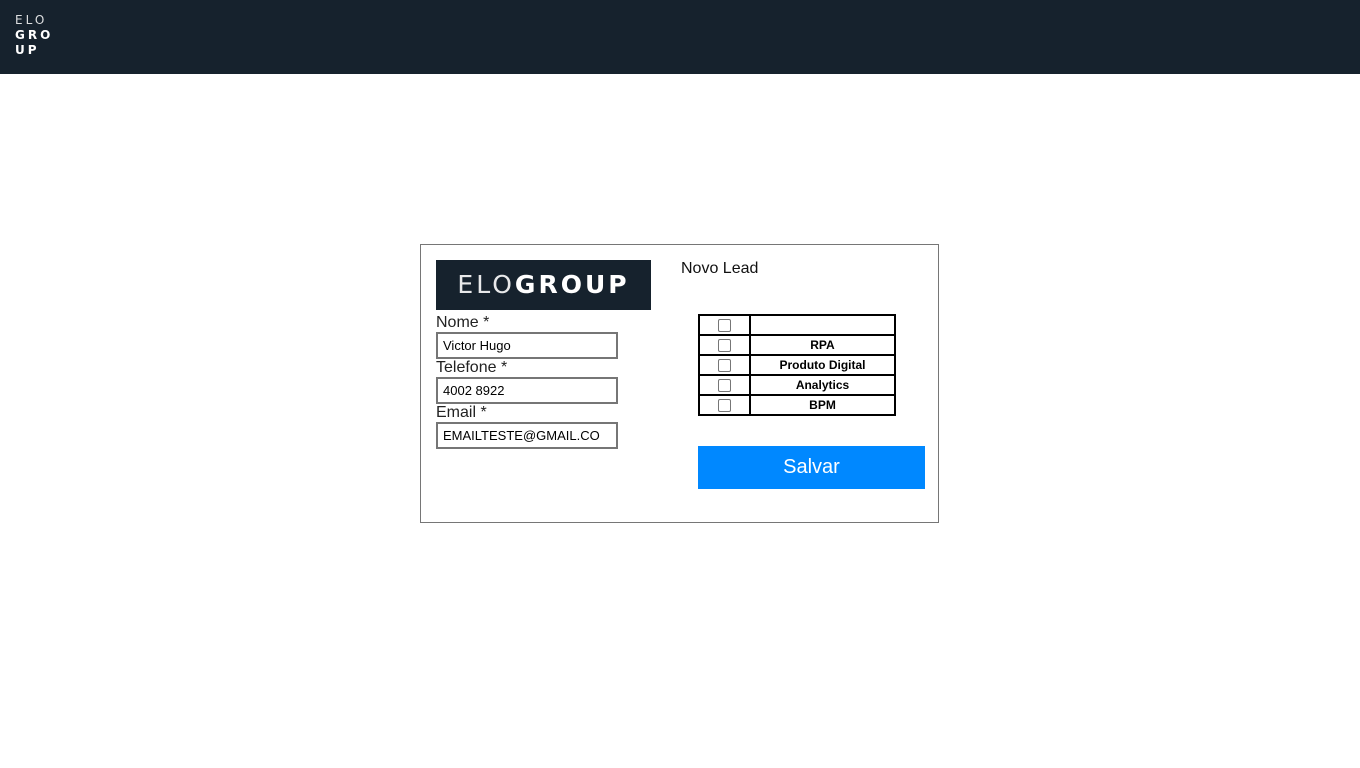 The image size is (1360, 768). I want to click on analytics-checkbox, so click(724, 386).